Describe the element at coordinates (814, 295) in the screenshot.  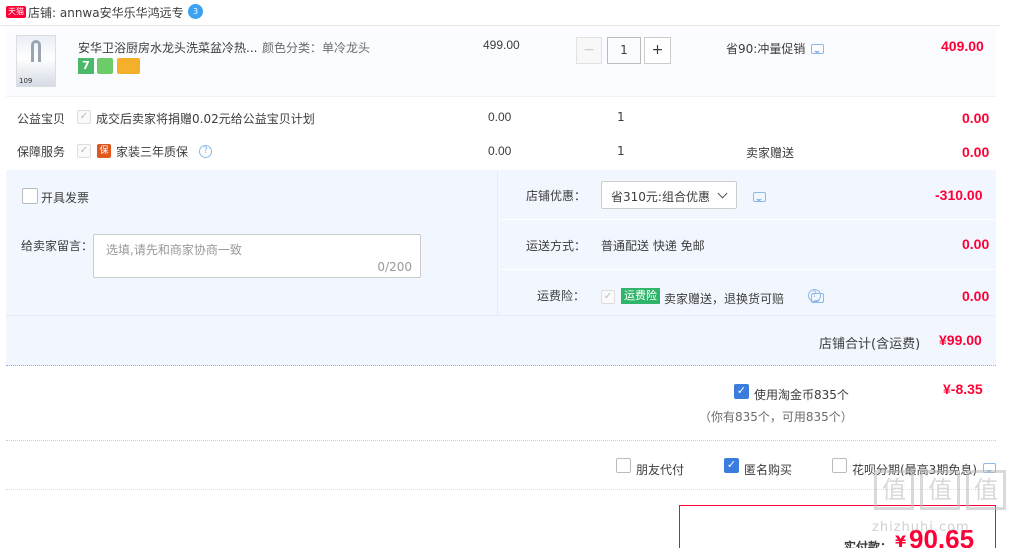
I see `insurance-help-icon: ?` at that location.